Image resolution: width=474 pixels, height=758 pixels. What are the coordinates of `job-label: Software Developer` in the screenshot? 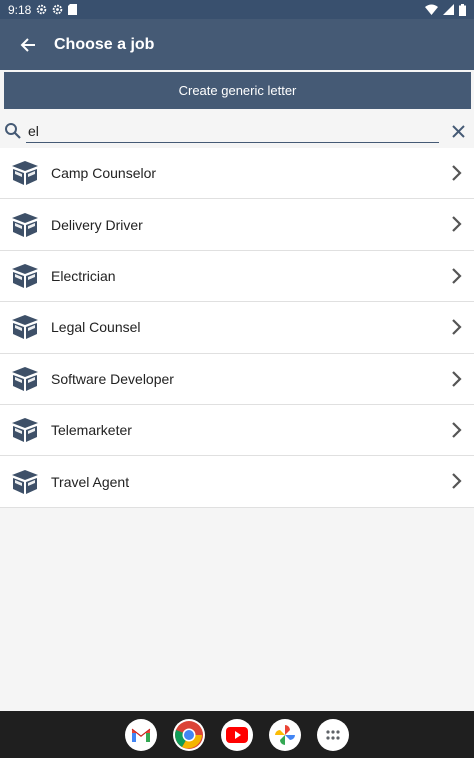 It's located at (112, 378).